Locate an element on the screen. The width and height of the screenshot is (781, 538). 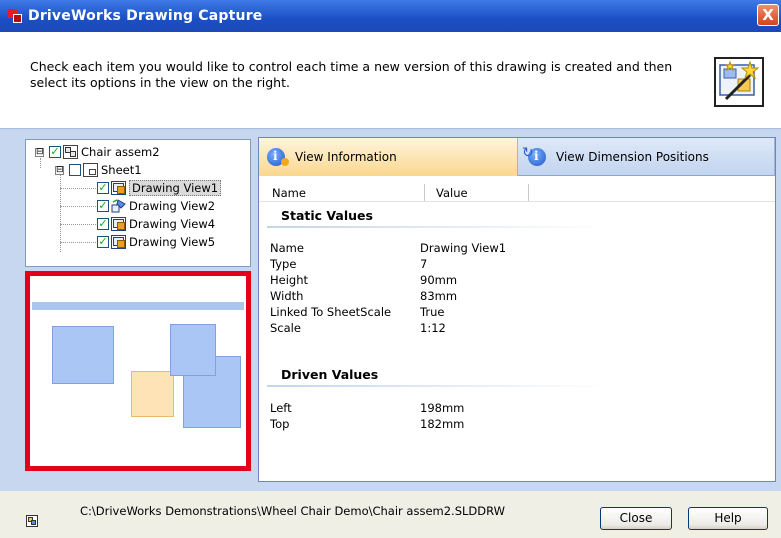
property-row: Top 182mm is located at coordinates (405, 425).